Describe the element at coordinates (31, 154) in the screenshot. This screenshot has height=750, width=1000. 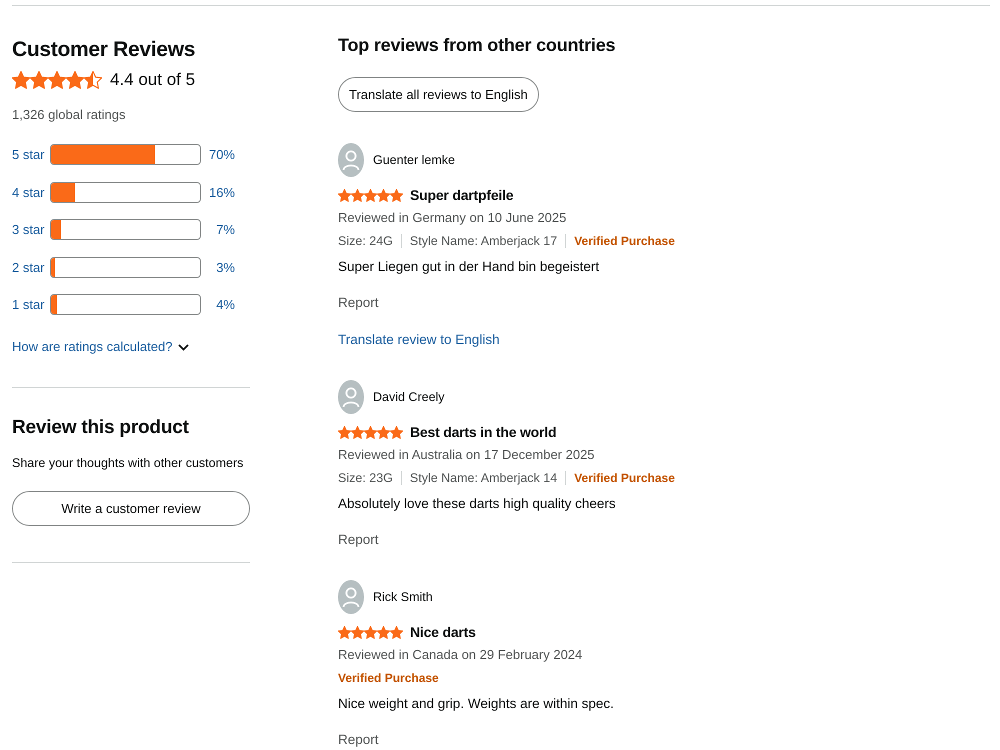
I see `star-filter-link: 5 star` at that location.